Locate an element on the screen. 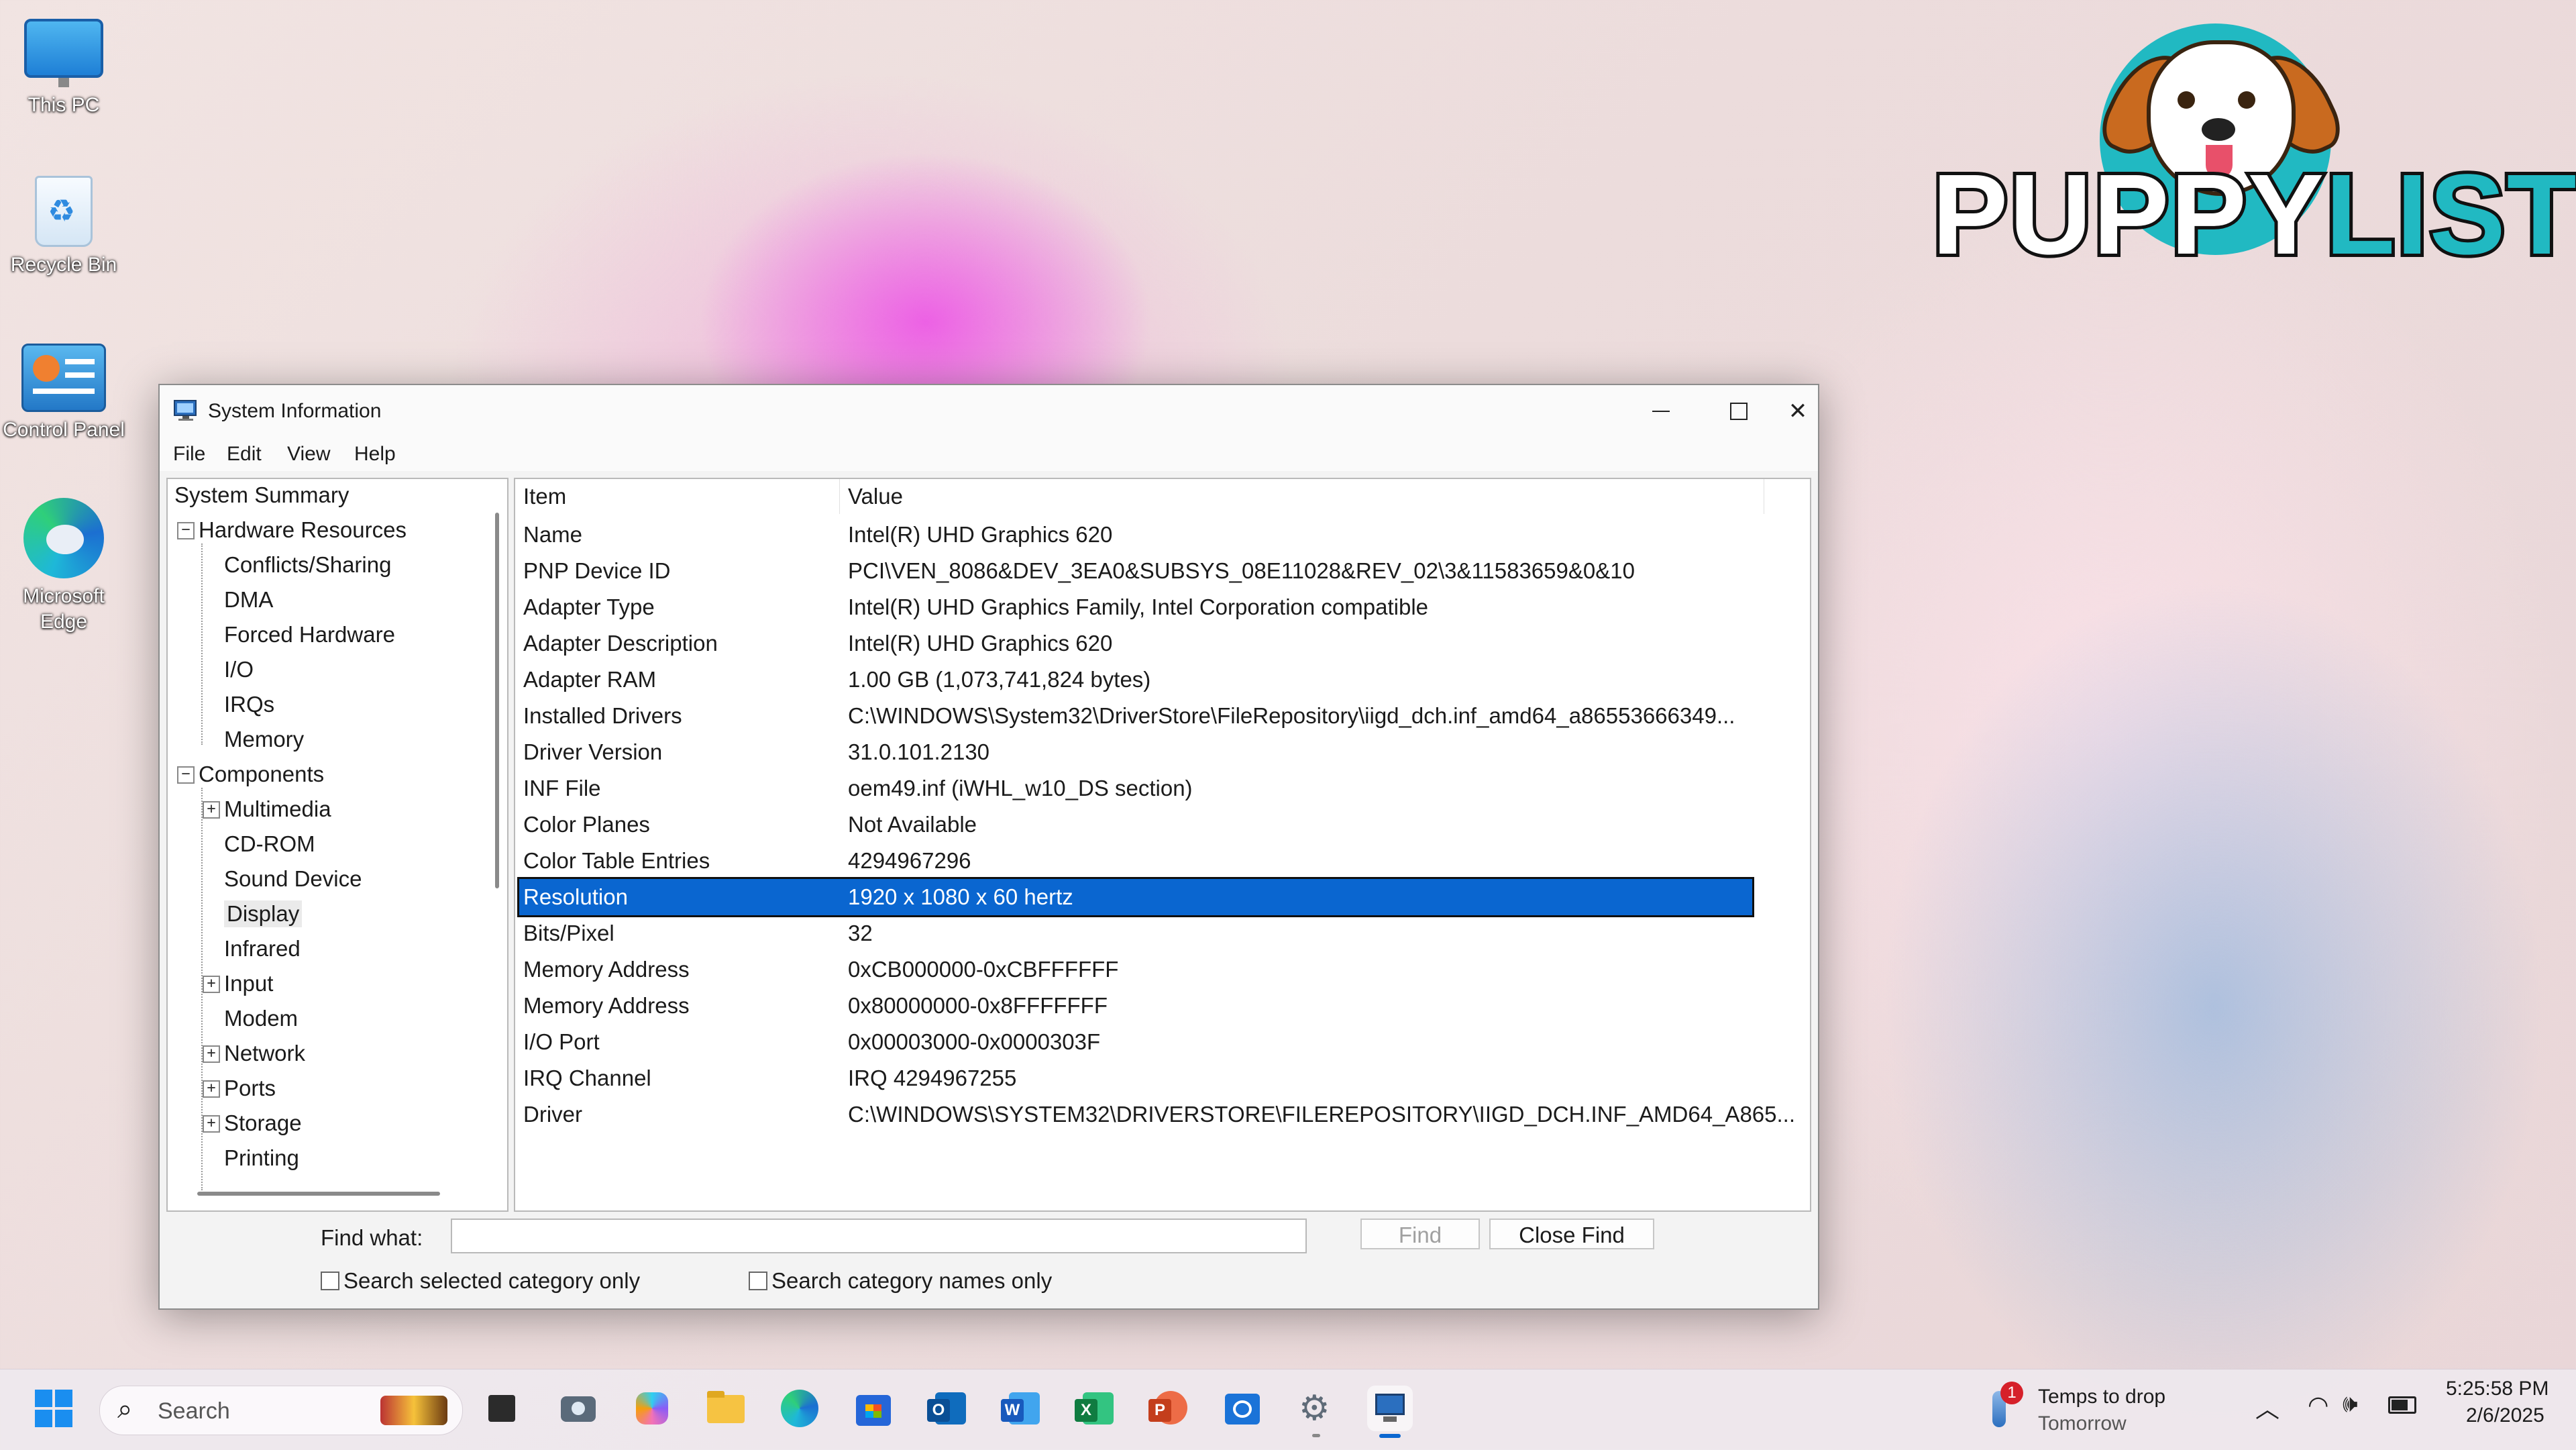 Image resolution: width=2576 pixels, height=1450 pixels. cell-item: I/O Port is located at coordinates (561, 1041).